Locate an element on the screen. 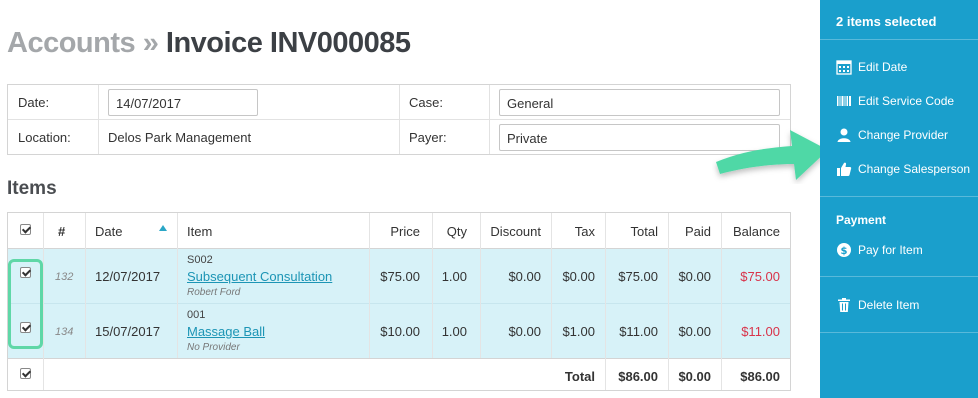 Image resolution: width=978 pixels, height=398 pixels. selection-highlight is located at coordinates (25, 304).